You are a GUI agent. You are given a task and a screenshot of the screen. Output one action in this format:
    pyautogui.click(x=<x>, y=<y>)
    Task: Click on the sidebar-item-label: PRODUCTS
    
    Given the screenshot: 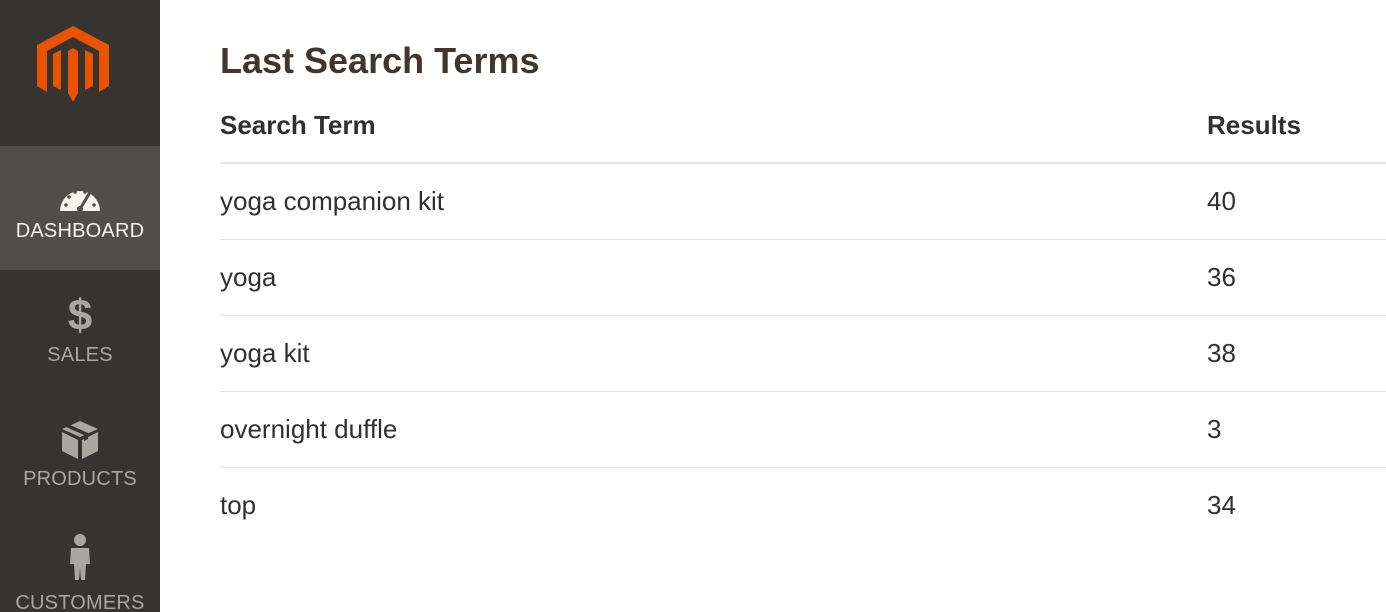 What is the action you would take?
    pyautogui.click(x=80, y=479)
    